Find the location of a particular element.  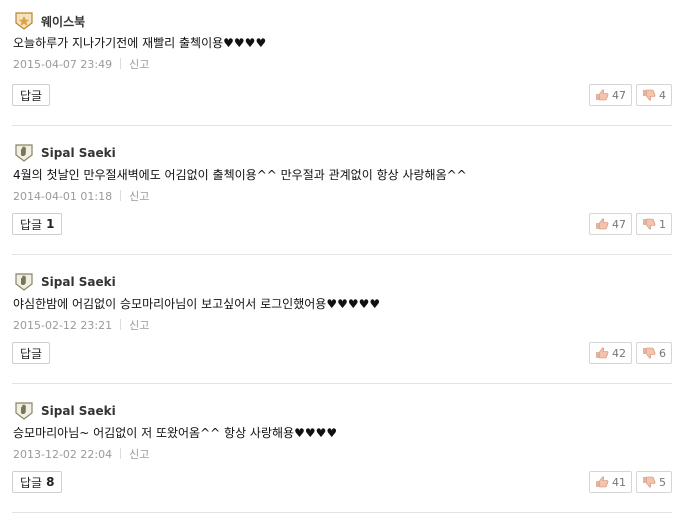

comment-text: 오늘하루가 지나가기전에 재빨리 출첵이용♥♥♥♥ is located at coordinates (140, 43).